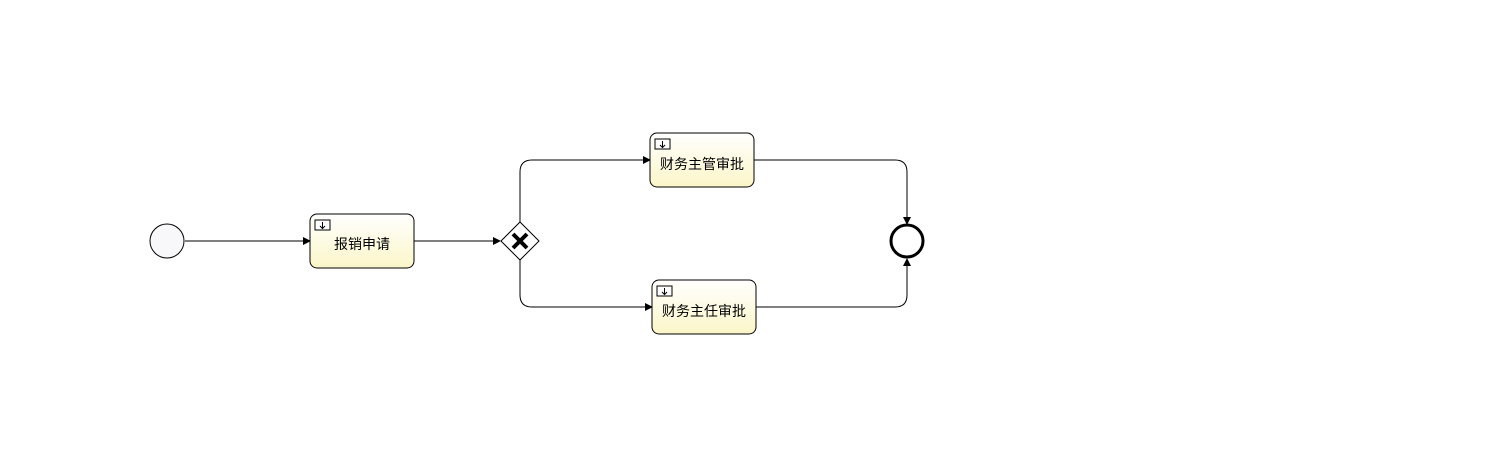 The width and height of the screenshot is (1506, 452). Describe the element at coordinates (362, 245) in the screenshot. I see `task-apply-label: 报销申请` at that location.